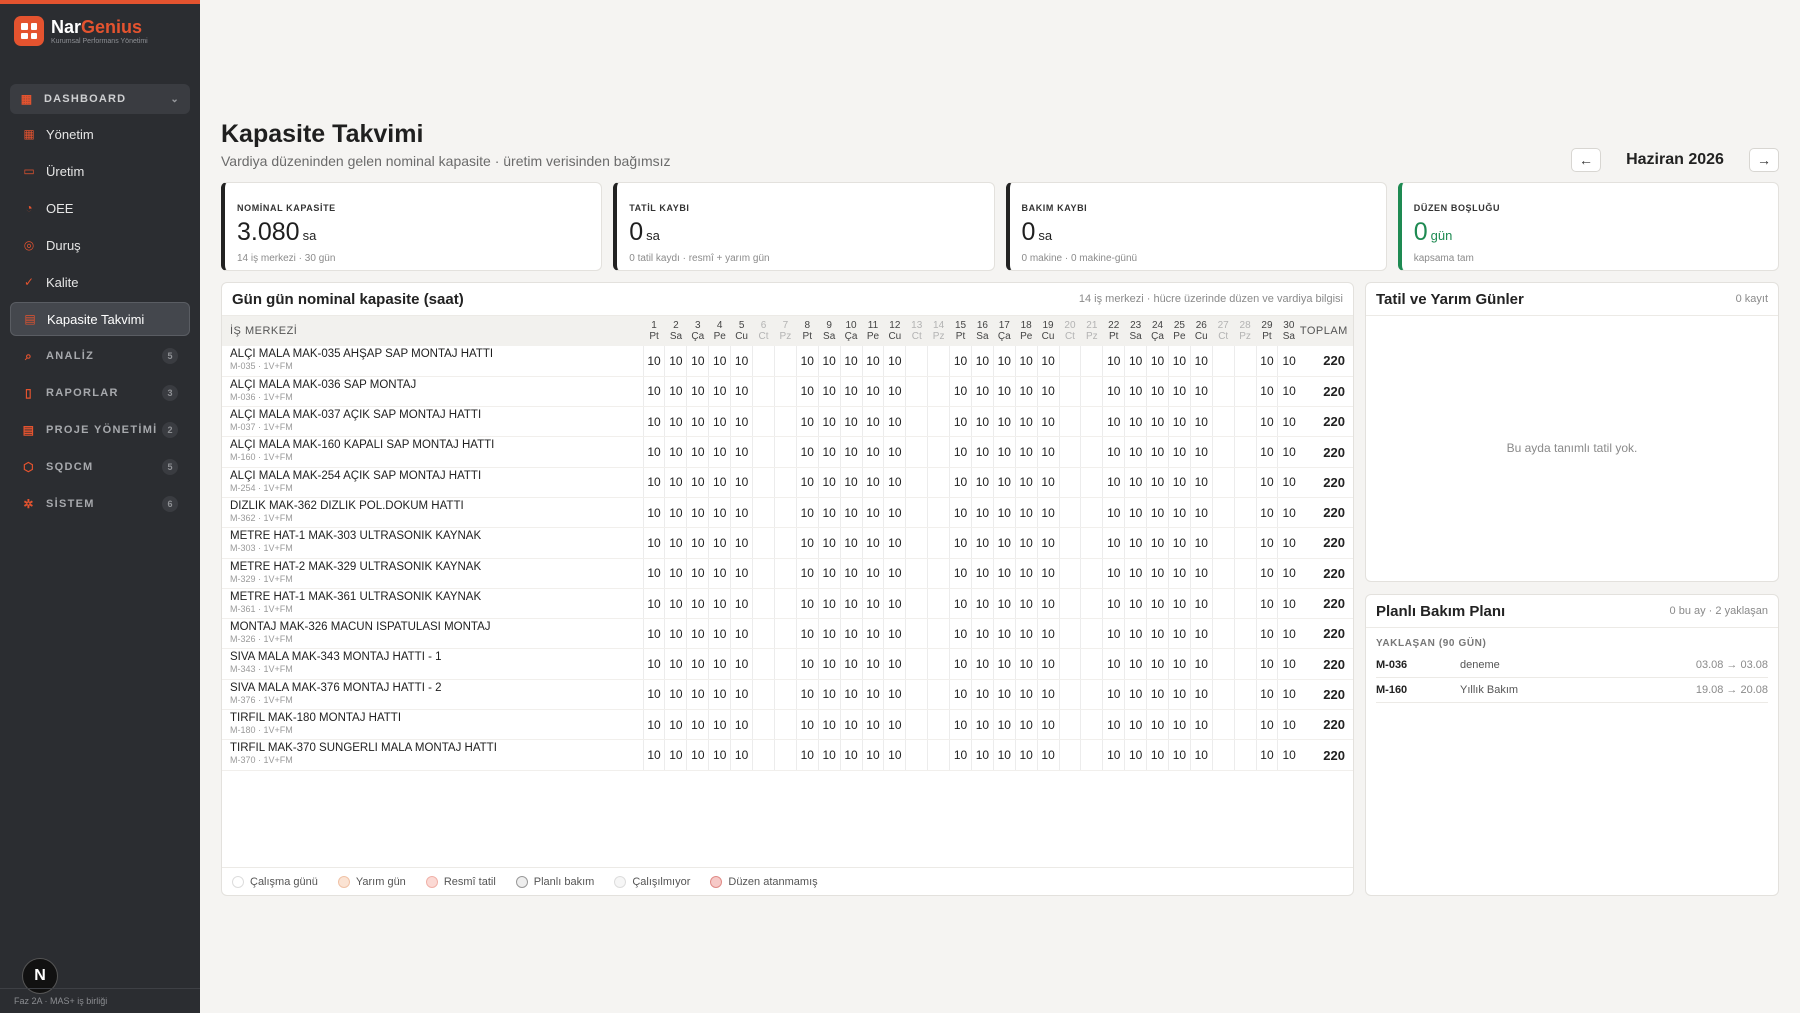  Describe the element at coordinates (100, 393) in the screenshot. I see `nav-section-raporlar: ▯ RAPORLAR 3` at that location.